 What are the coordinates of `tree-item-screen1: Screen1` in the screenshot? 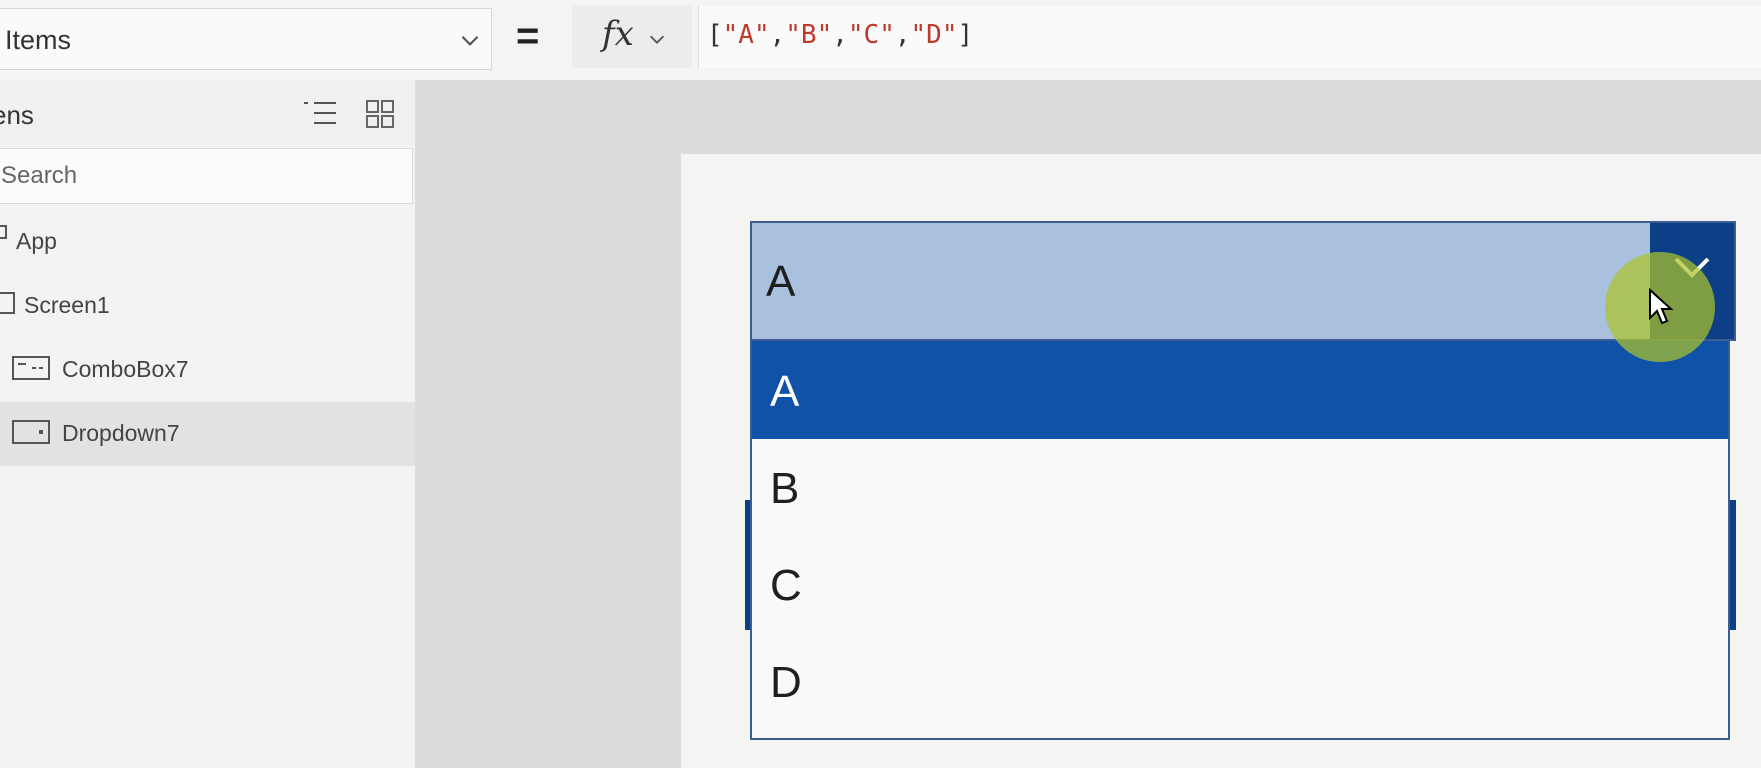 It's located at (207, 306).